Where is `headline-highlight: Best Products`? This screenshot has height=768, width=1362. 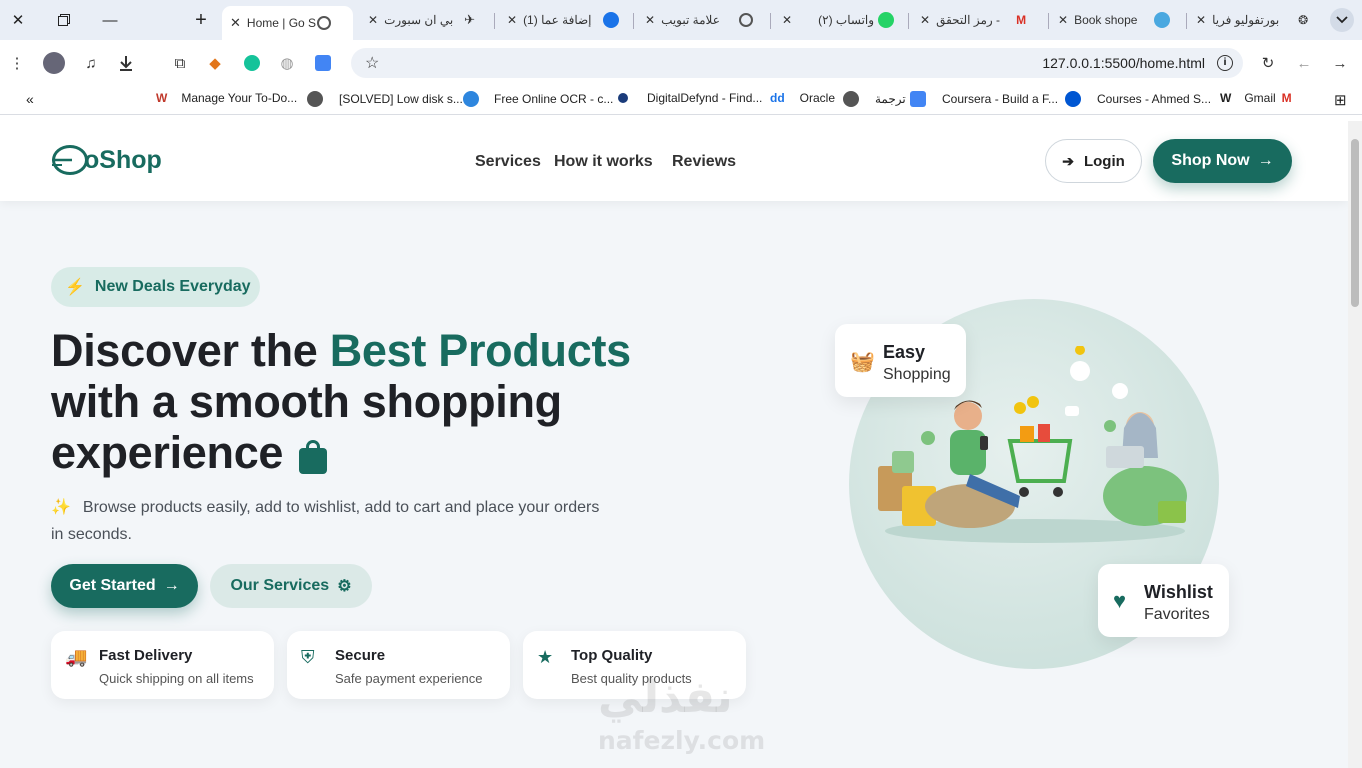 headline-highlight: Best Products is located at coordinates (480, 350).